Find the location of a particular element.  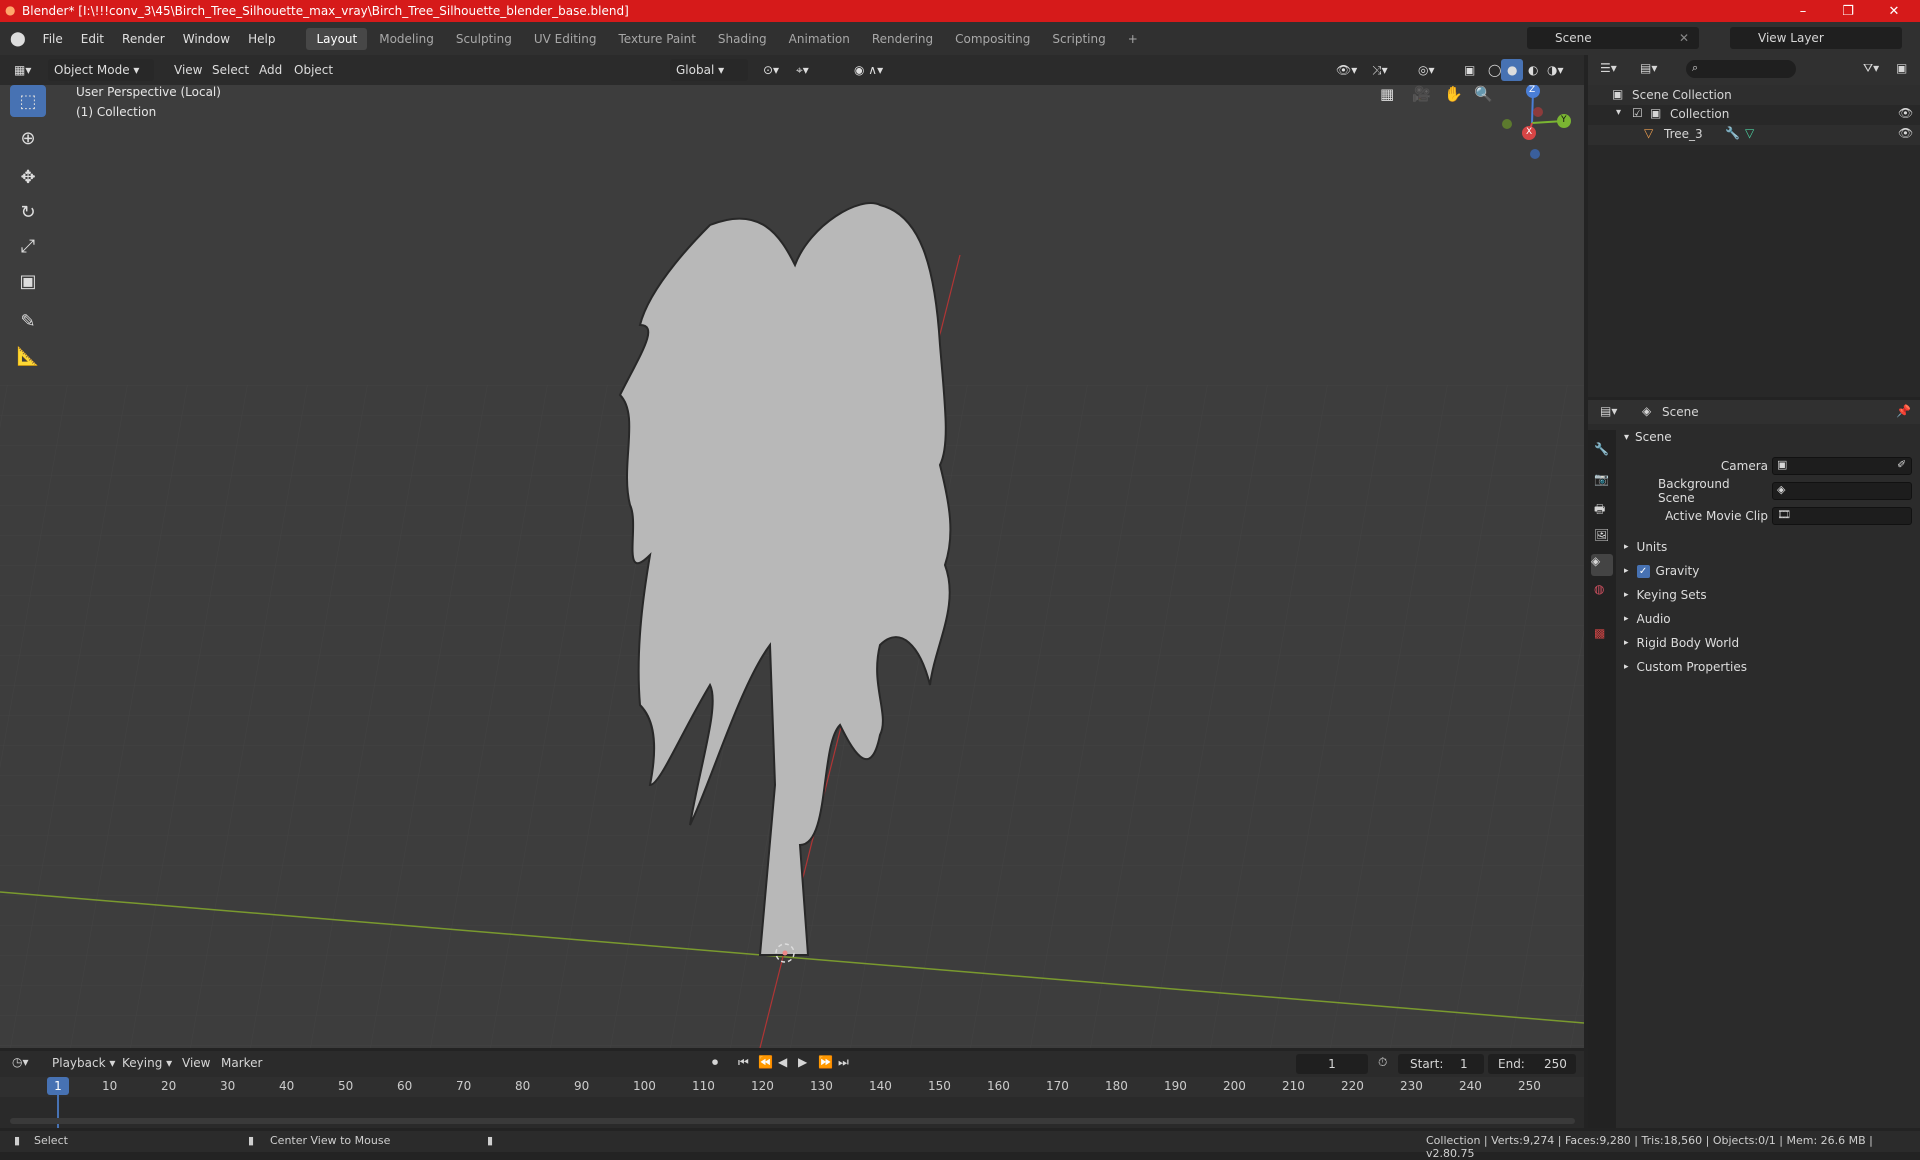

tool-tab-icon: 🔧 is located at coordinates (1601, 449).